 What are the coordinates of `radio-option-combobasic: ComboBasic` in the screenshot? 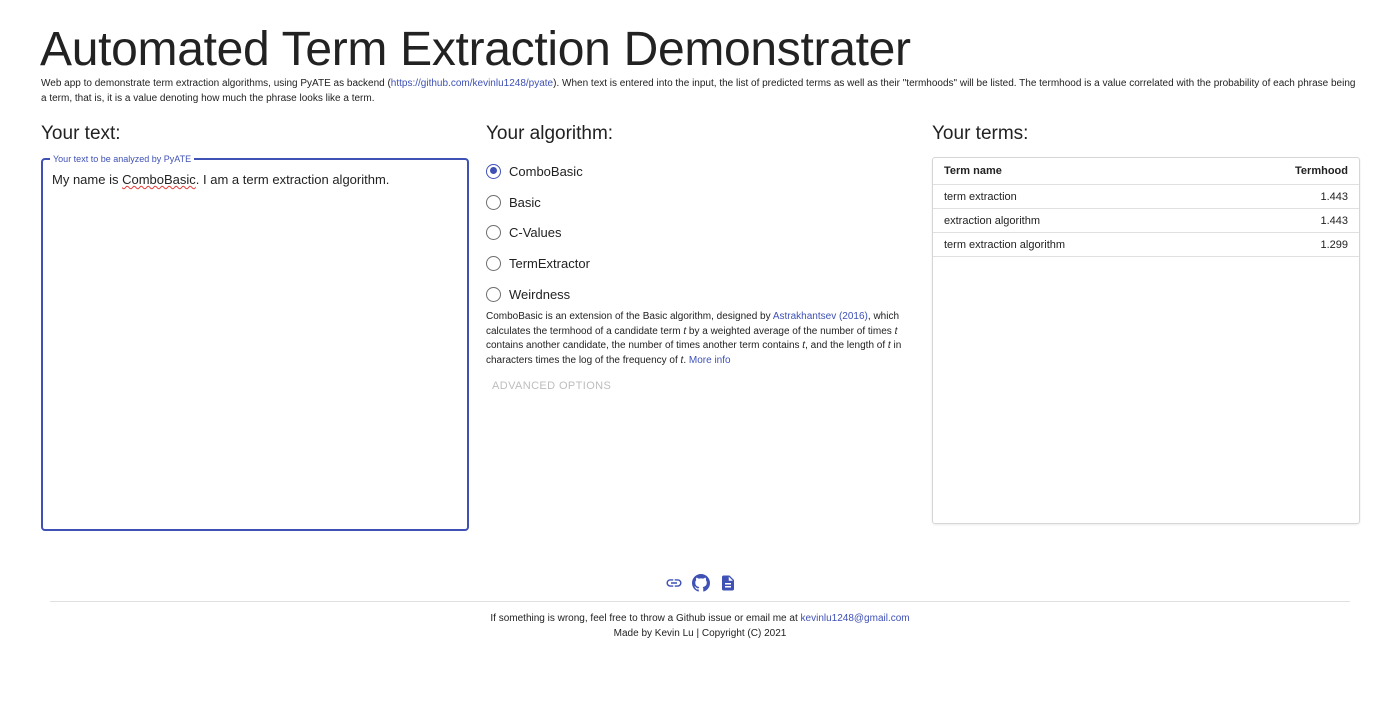 It's located at (538, 171).